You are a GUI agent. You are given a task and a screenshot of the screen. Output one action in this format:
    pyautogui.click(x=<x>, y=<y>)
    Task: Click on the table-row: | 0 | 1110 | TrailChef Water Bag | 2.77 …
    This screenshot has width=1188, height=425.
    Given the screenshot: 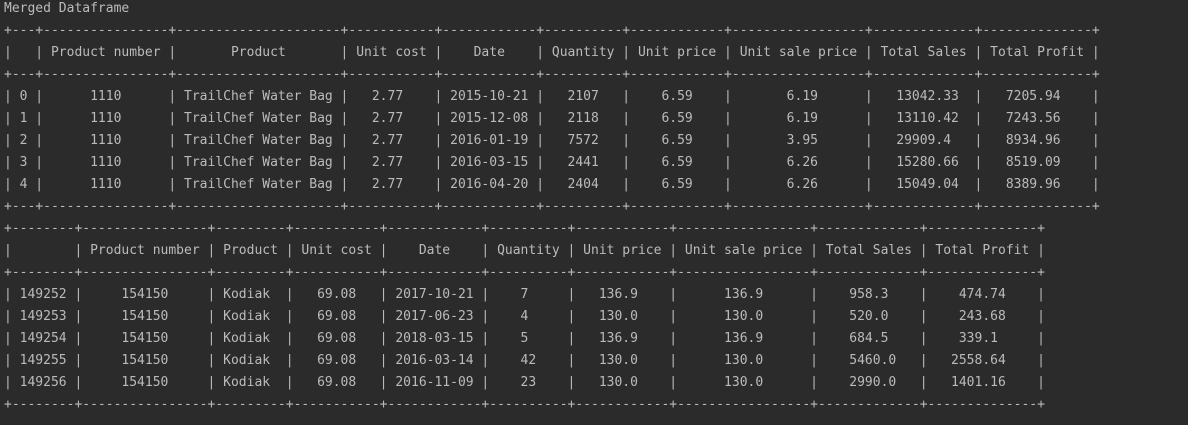 What is the action you would take?
    pyautogui.click(x=552, y=96)
    